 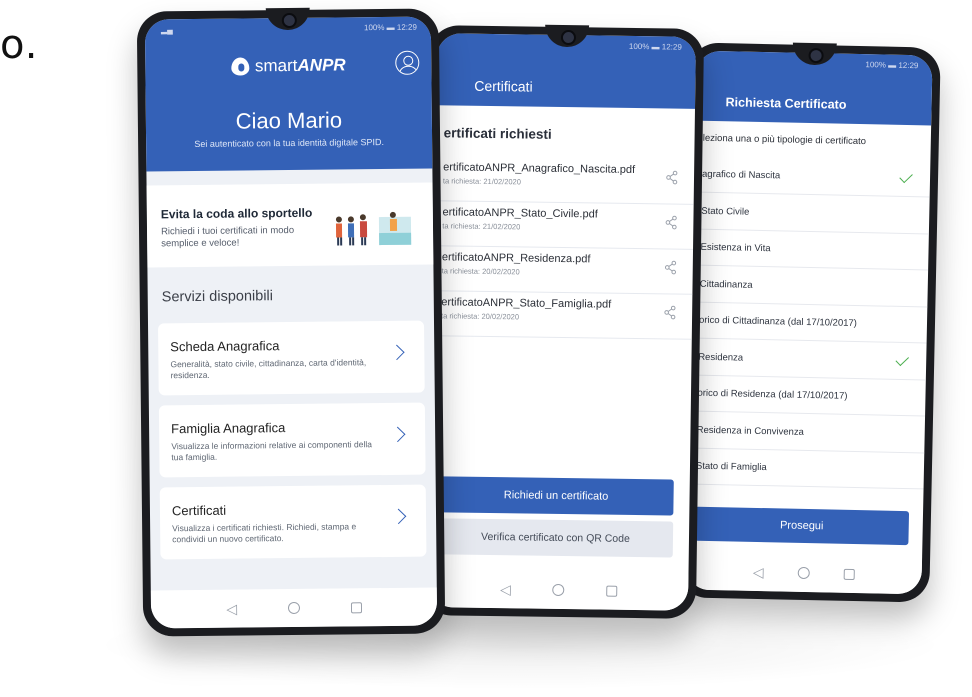 I want to click on certificate-filename: ertificatoANPR_Residenza.pdf, so click(x=516, y=258).